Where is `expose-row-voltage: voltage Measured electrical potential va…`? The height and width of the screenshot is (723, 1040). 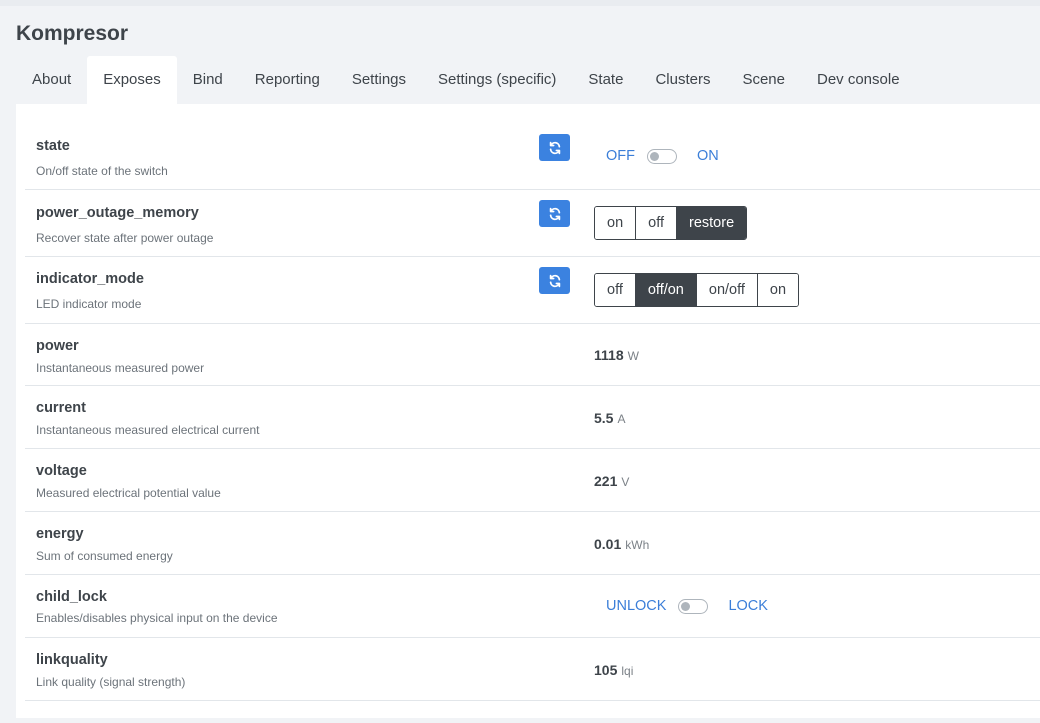
expose-row-voltage: voltage Measured electrical potential va… is located at coordinates (532, 480).